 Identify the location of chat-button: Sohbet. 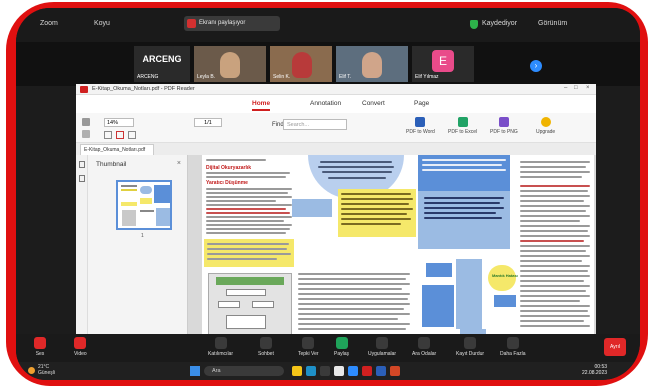
(266, 347).